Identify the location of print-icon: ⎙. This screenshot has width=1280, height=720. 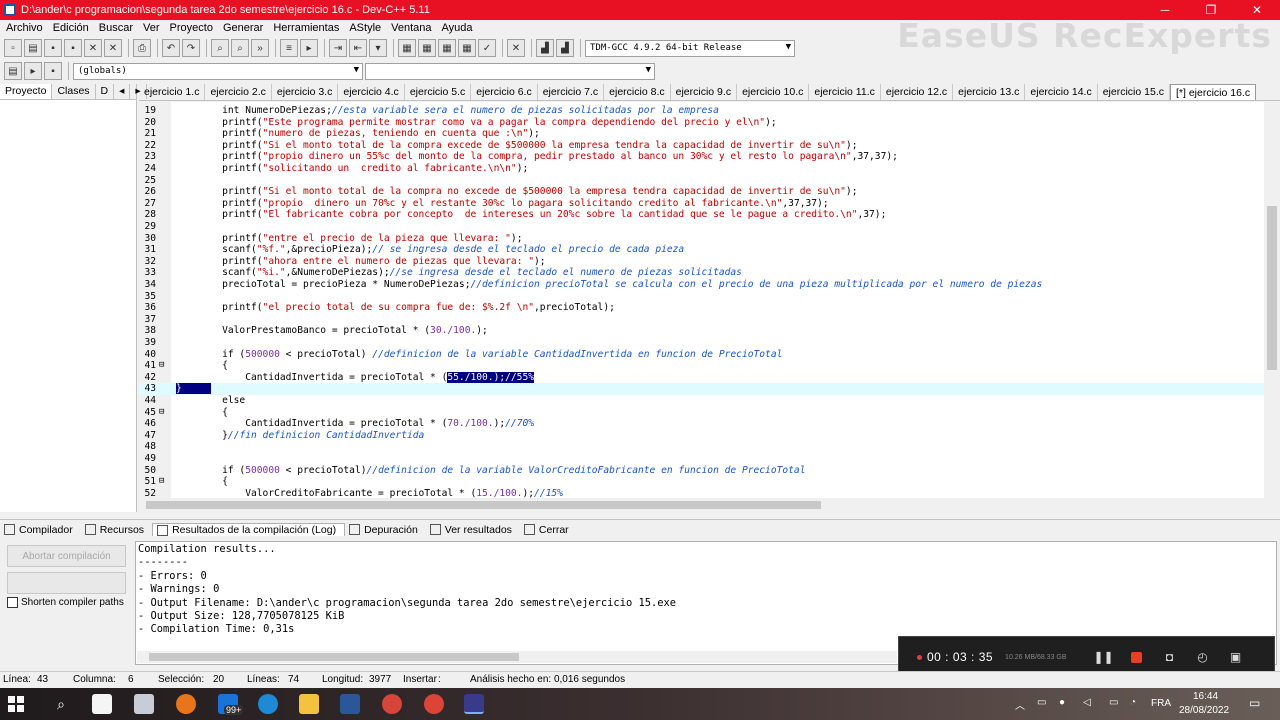
(142, 48).